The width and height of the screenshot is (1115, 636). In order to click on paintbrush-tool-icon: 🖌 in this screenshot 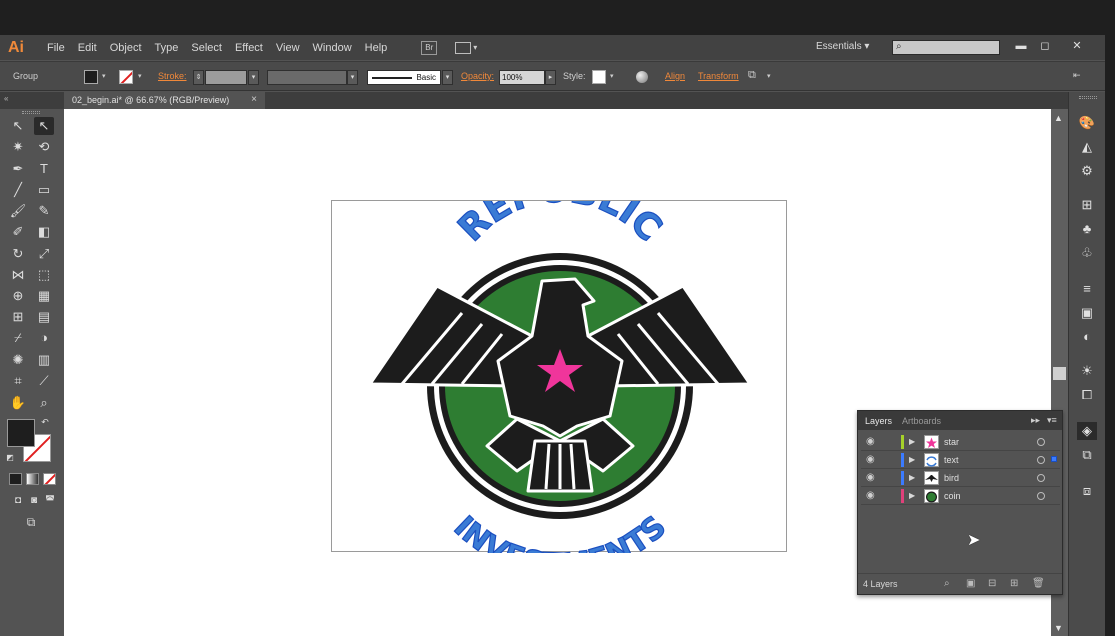, I will do `click(18, 211)`.